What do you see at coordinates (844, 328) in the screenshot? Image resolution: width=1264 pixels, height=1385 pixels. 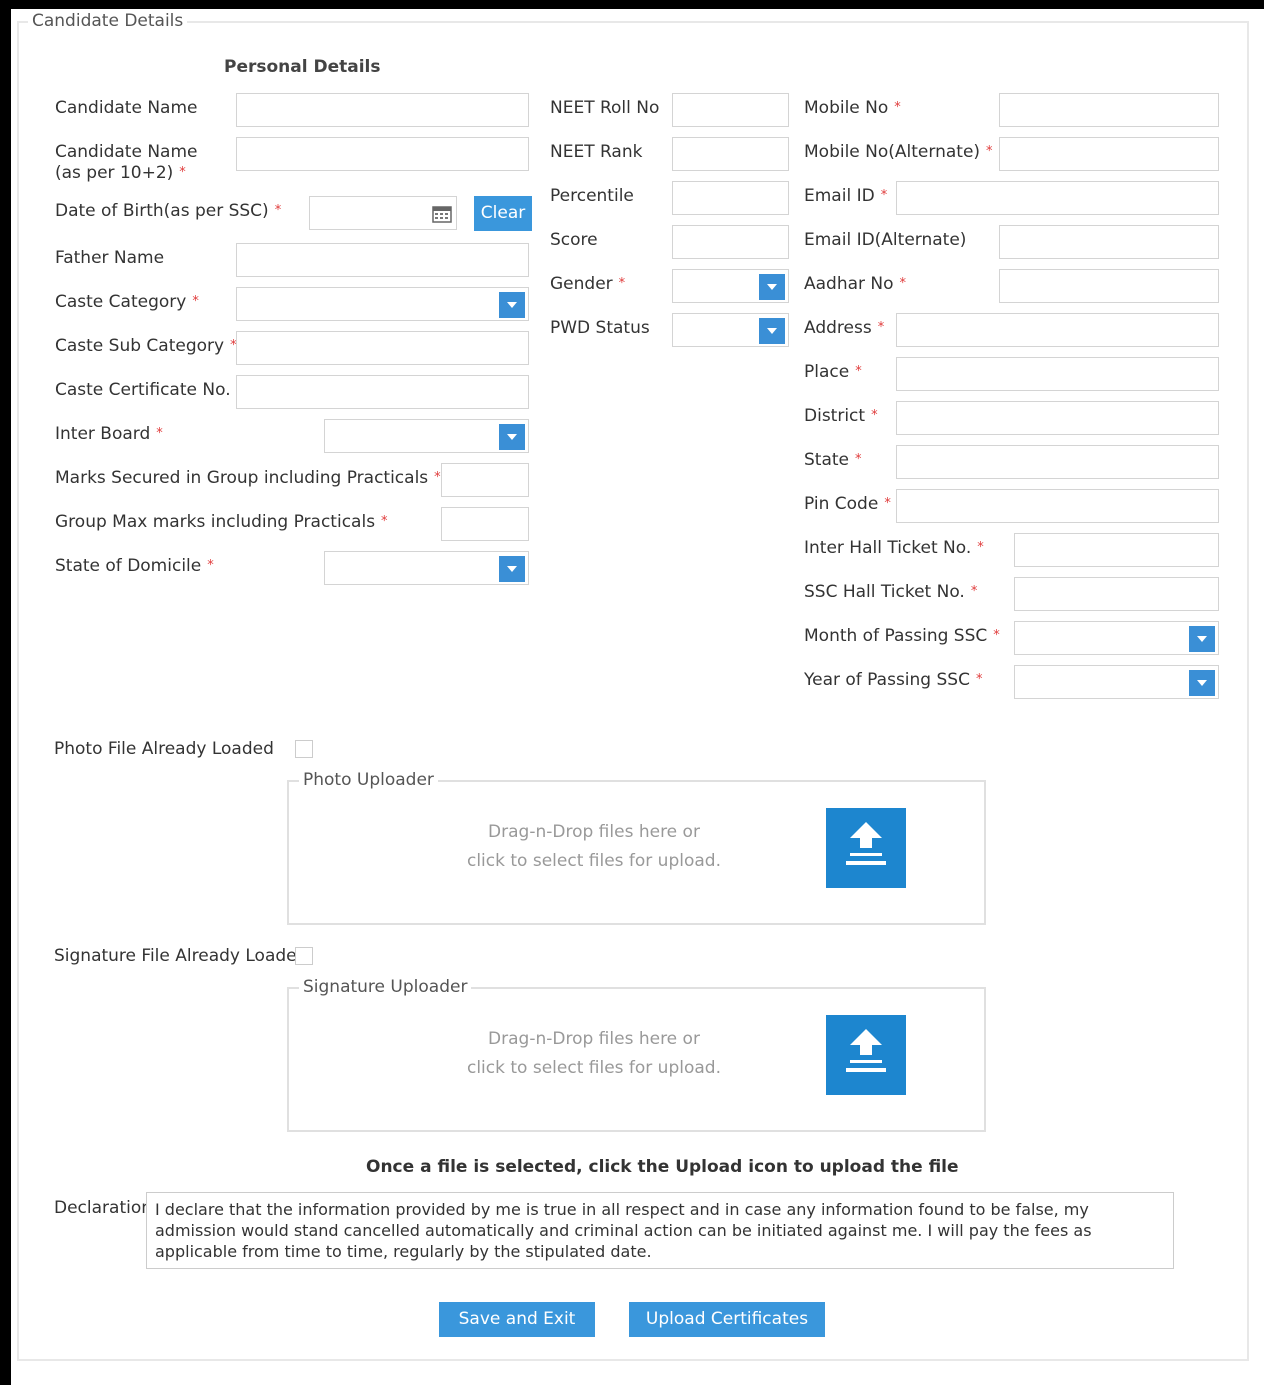 I see `address-label: Address *` at bounding box center [844, 328].